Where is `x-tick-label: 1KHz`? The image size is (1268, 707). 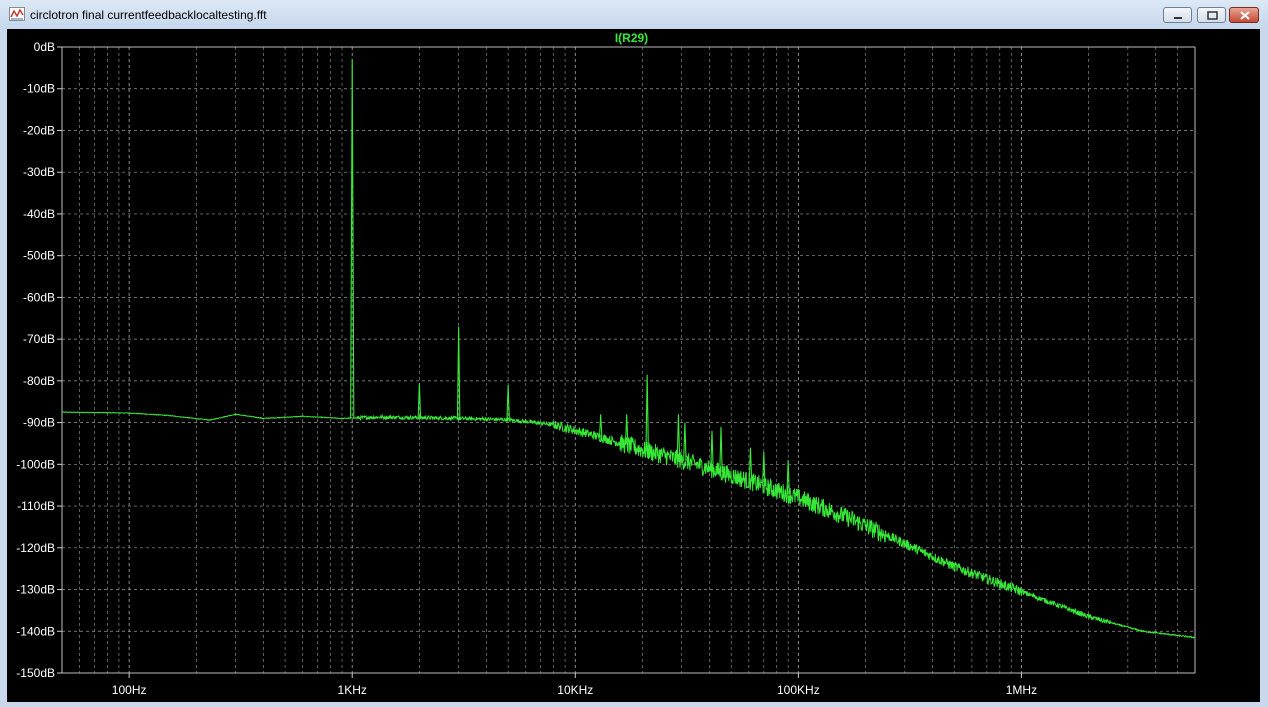 x-tick-label: 1KHz is located at coordinates (352, 690).